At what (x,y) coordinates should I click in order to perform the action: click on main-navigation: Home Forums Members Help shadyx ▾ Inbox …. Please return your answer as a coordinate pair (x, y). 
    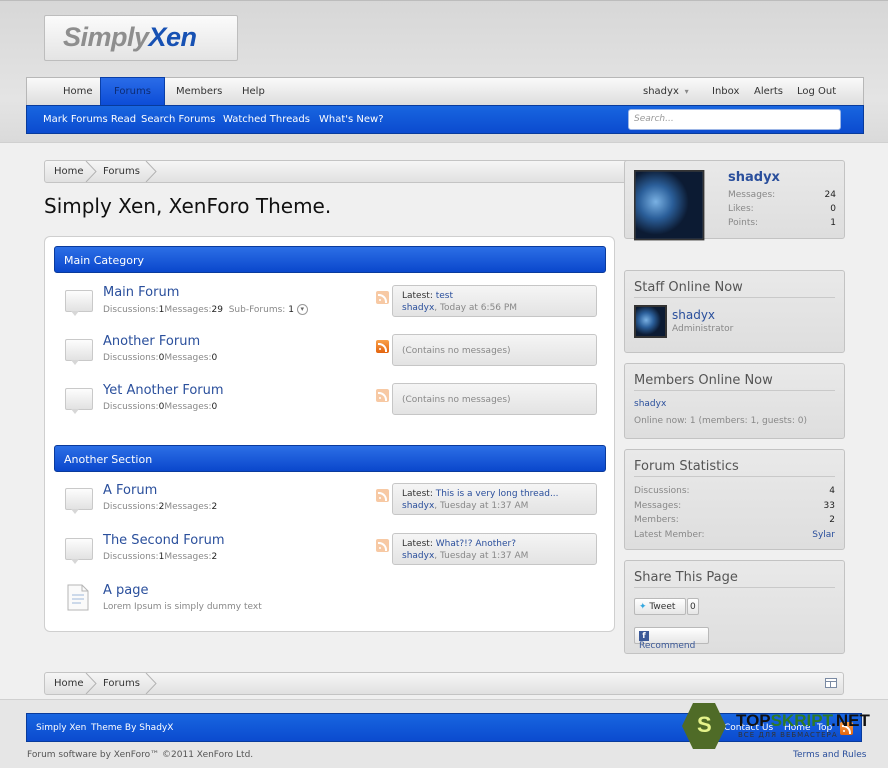
    Looking at the image, I should click on (445, 91).